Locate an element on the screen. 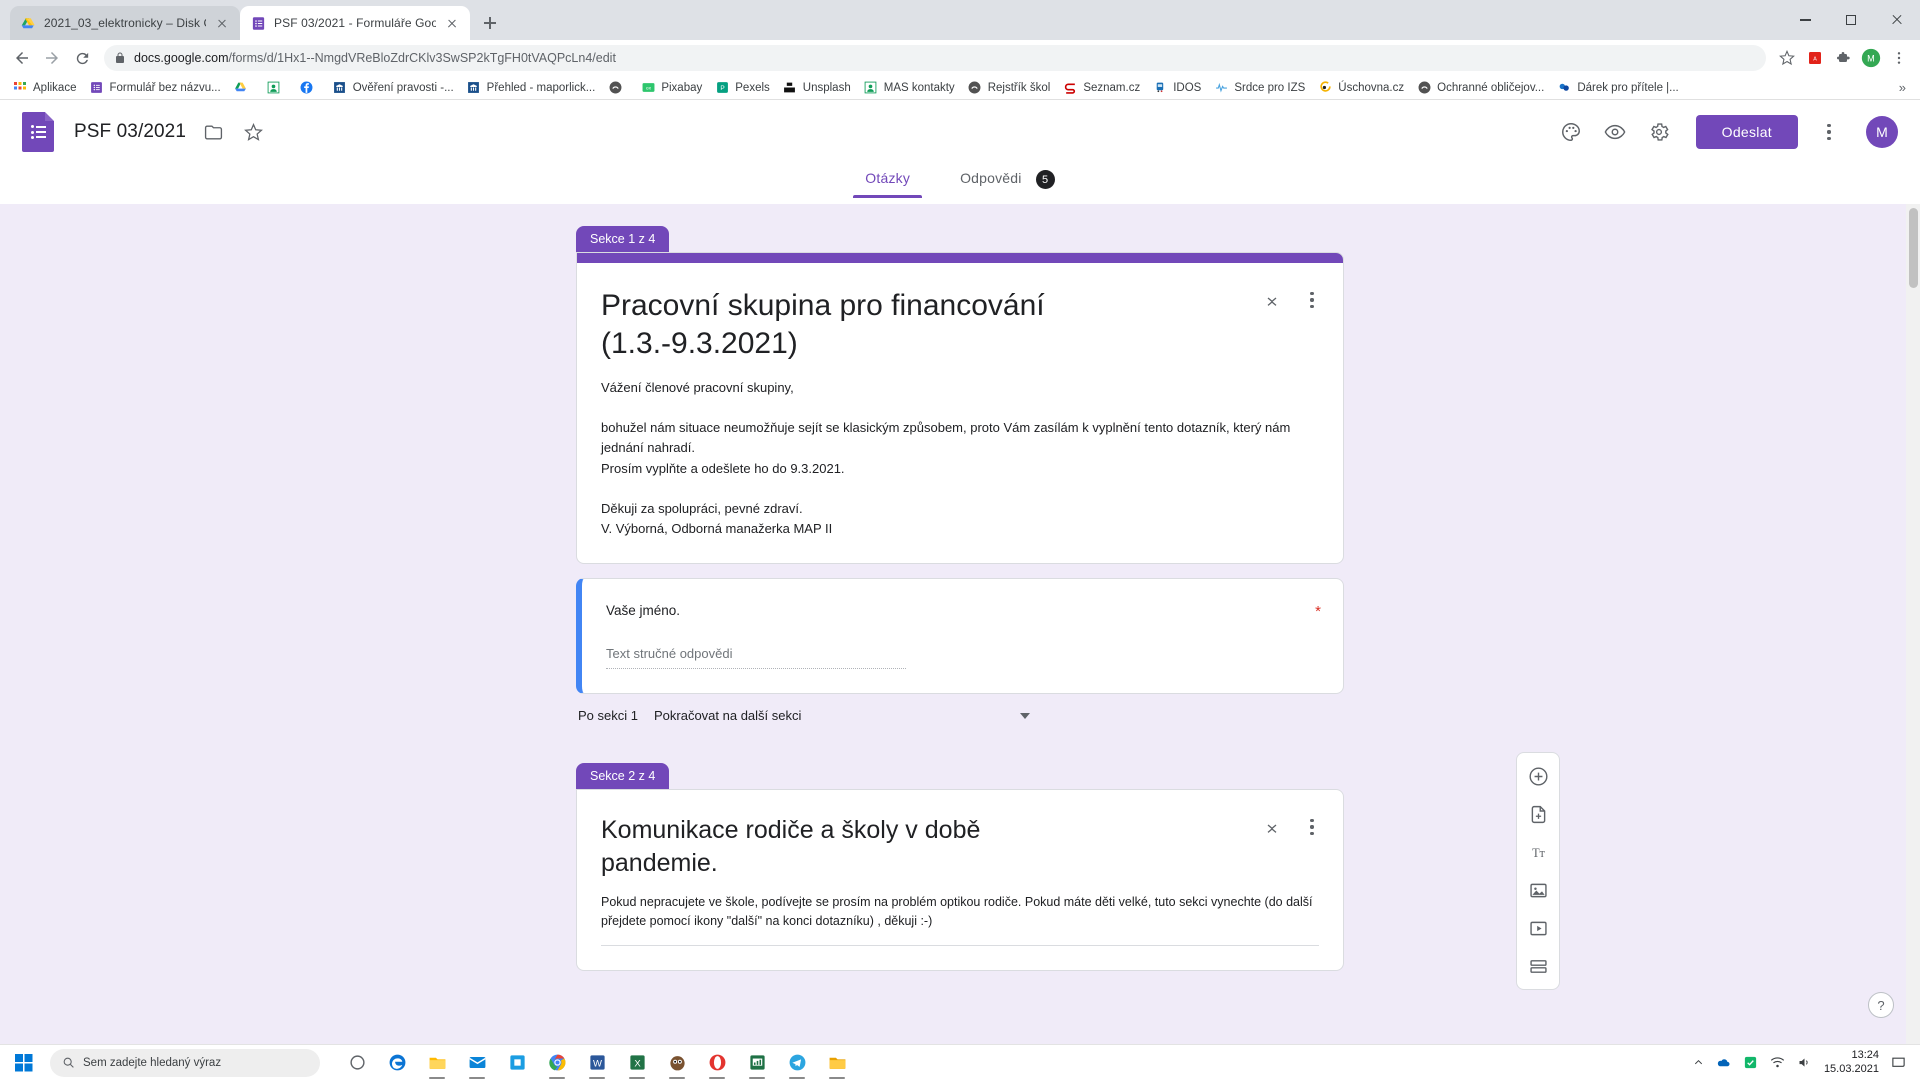 The width and height of the screenshot is (1920, 1080). close-icon is located at coordinates (1897, 20).